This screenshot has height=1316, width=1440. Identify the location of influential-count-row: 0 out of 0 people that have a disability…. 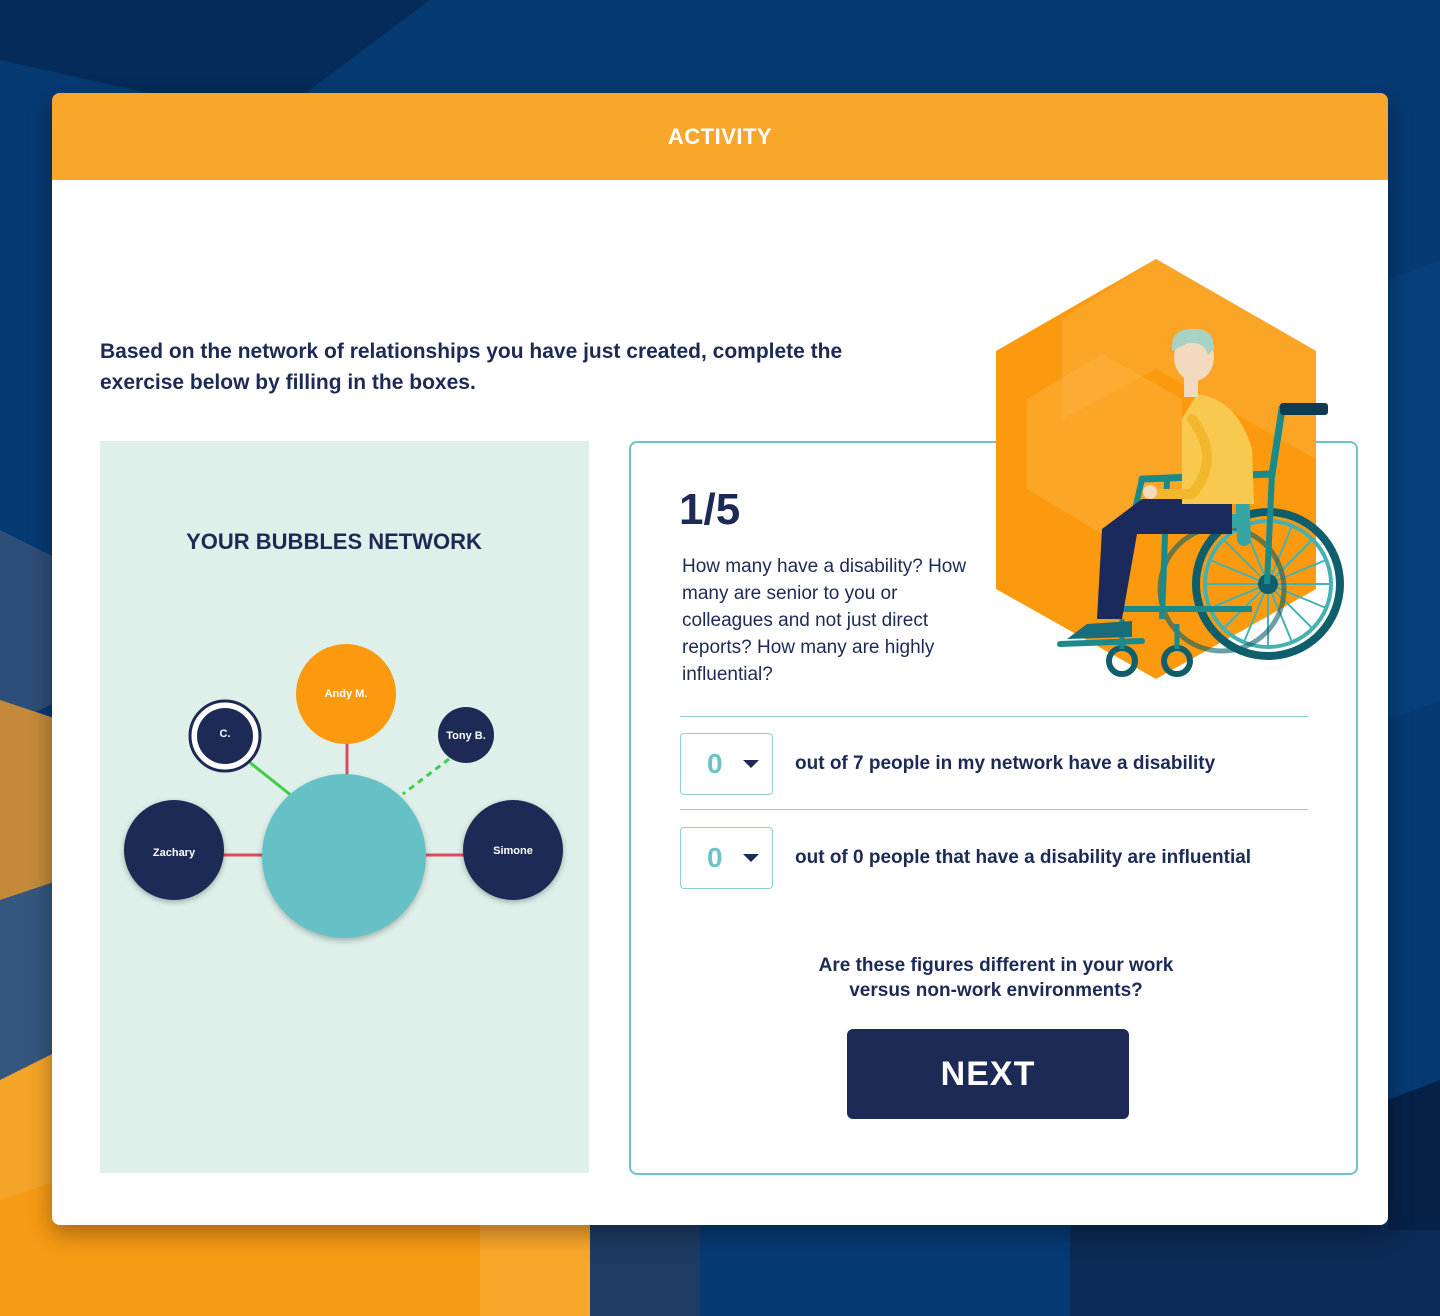
(1000, 858).